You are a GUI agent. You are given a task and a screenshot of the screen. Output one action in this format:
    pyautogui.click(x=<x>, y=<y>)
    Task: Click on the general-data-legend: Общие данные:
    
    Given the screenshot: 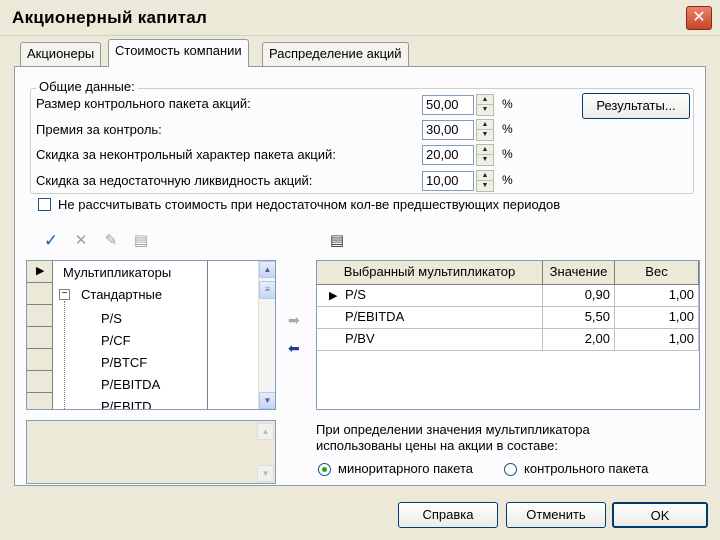 What is the action you would take?
    pyautogui.click(x=87, y=86)
    